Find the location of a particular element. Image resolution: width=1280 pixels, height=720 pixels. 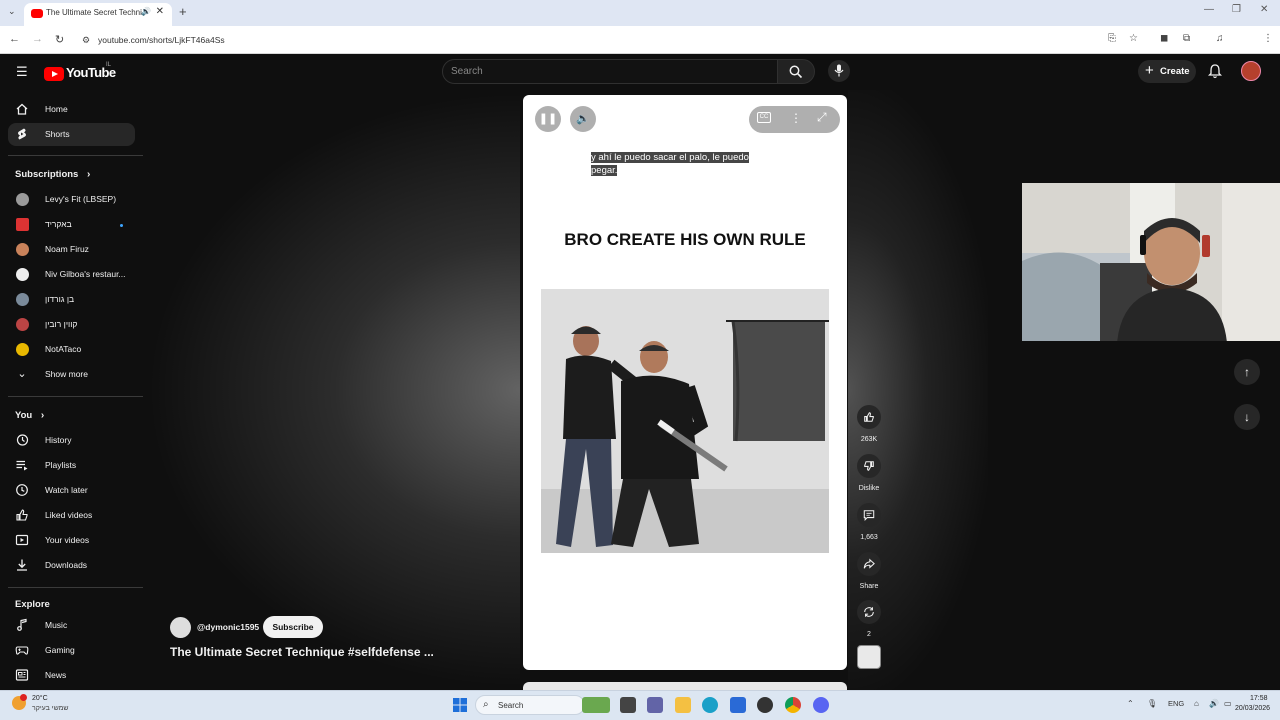

microphone-tray-icon: 🎙 is located at coordinates (1152, 703).